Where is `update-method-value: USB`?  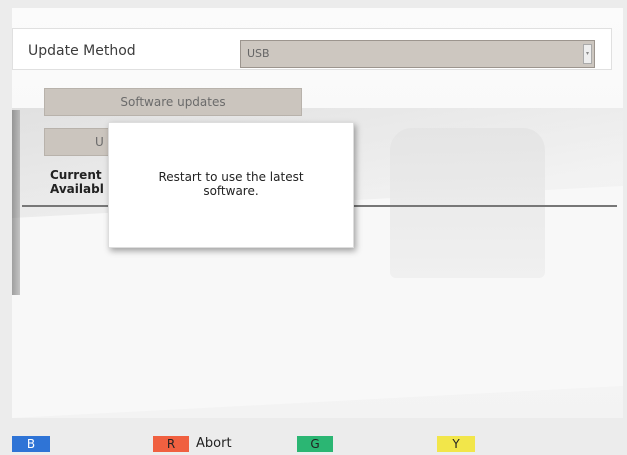 update-method-value: USB is located at coordinates (258, 53).